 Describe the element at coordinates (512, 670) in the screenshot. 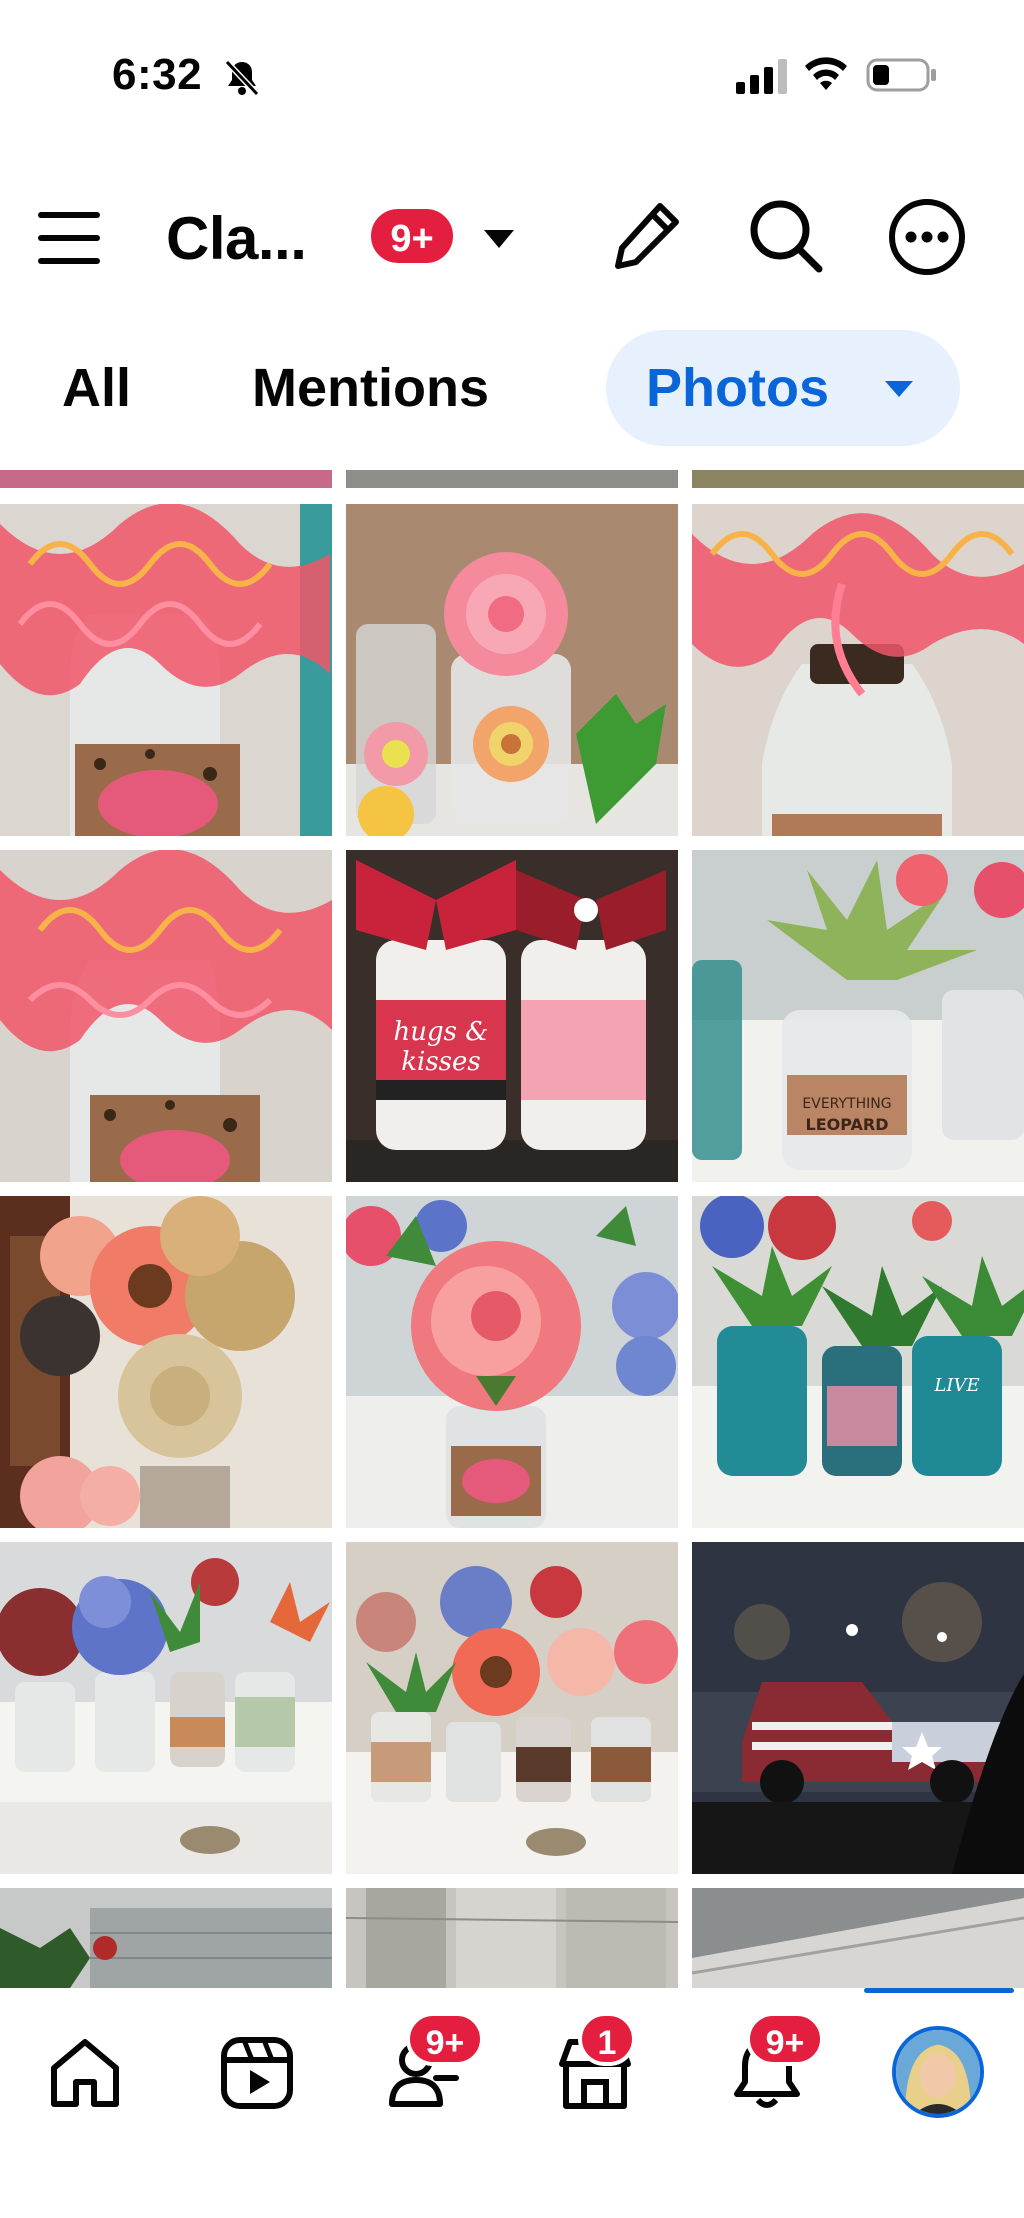

I see `photo-bottle-pink-bow` at that location.